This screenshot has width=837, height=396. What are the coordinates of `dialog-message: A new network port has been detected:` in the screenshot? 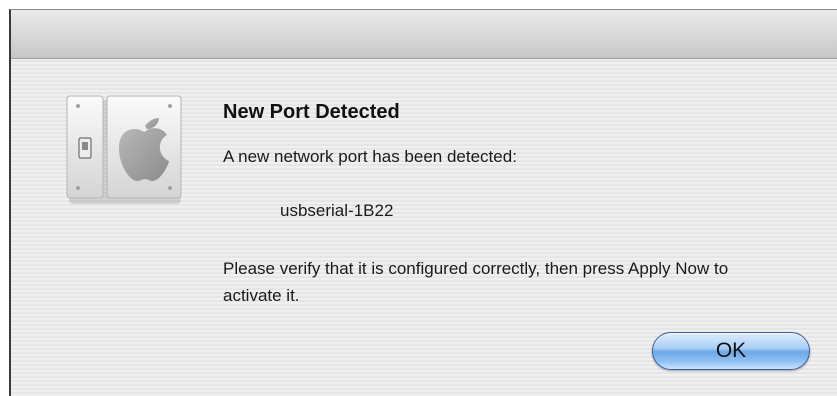 It's located at (370, 156).